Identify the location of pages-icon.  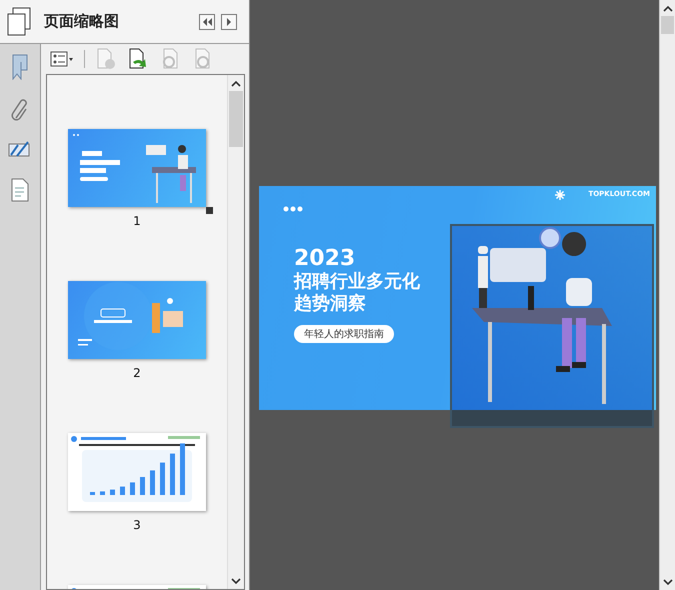
(19, 21).